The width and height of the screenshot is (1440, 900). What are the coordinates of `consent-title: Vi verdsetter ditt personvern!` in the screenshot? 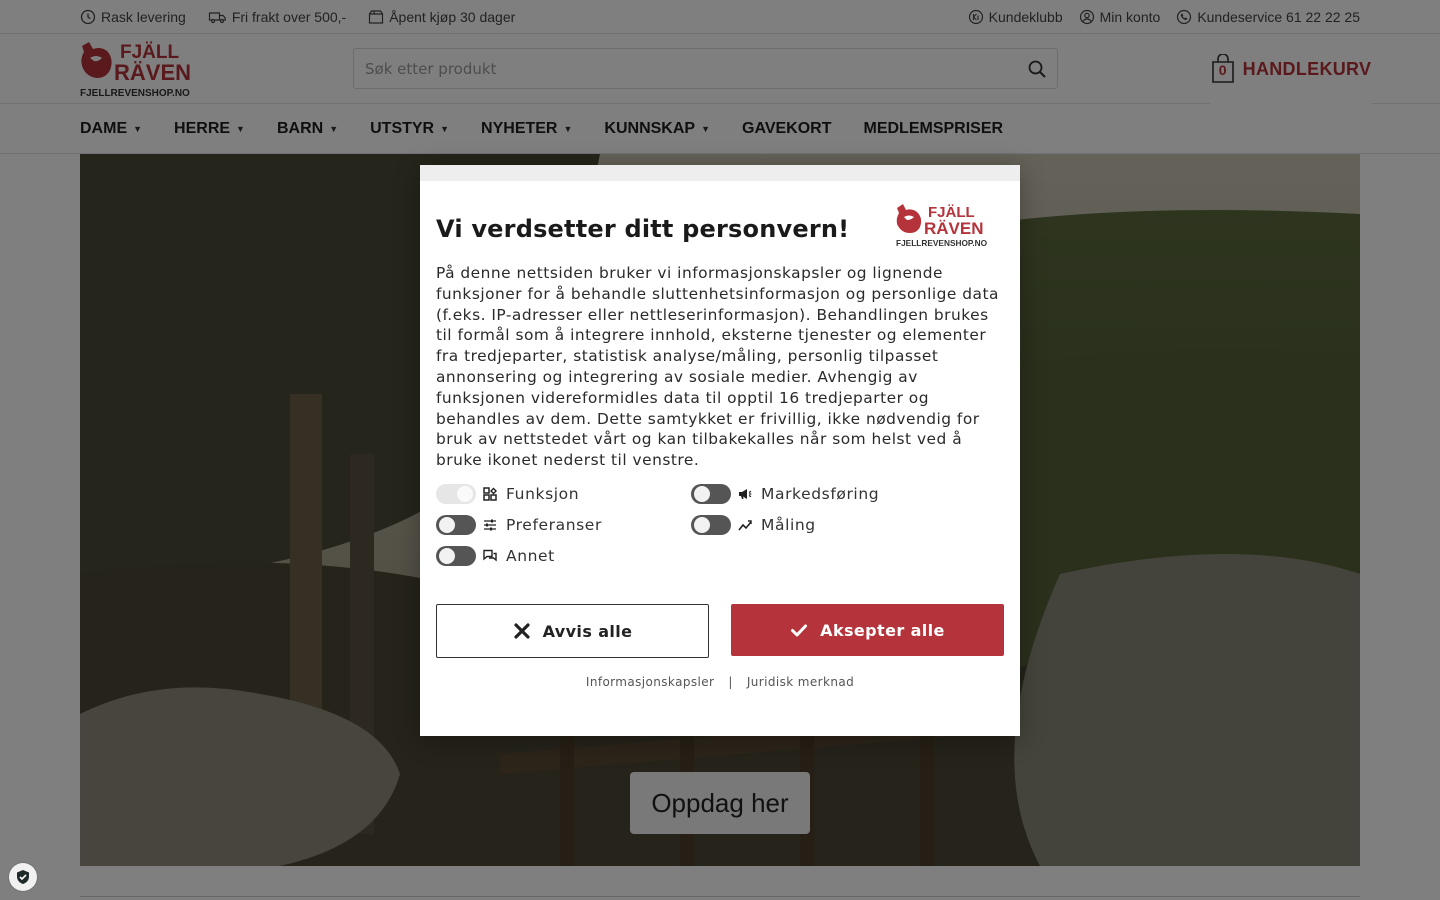 It's located at (643, 229).